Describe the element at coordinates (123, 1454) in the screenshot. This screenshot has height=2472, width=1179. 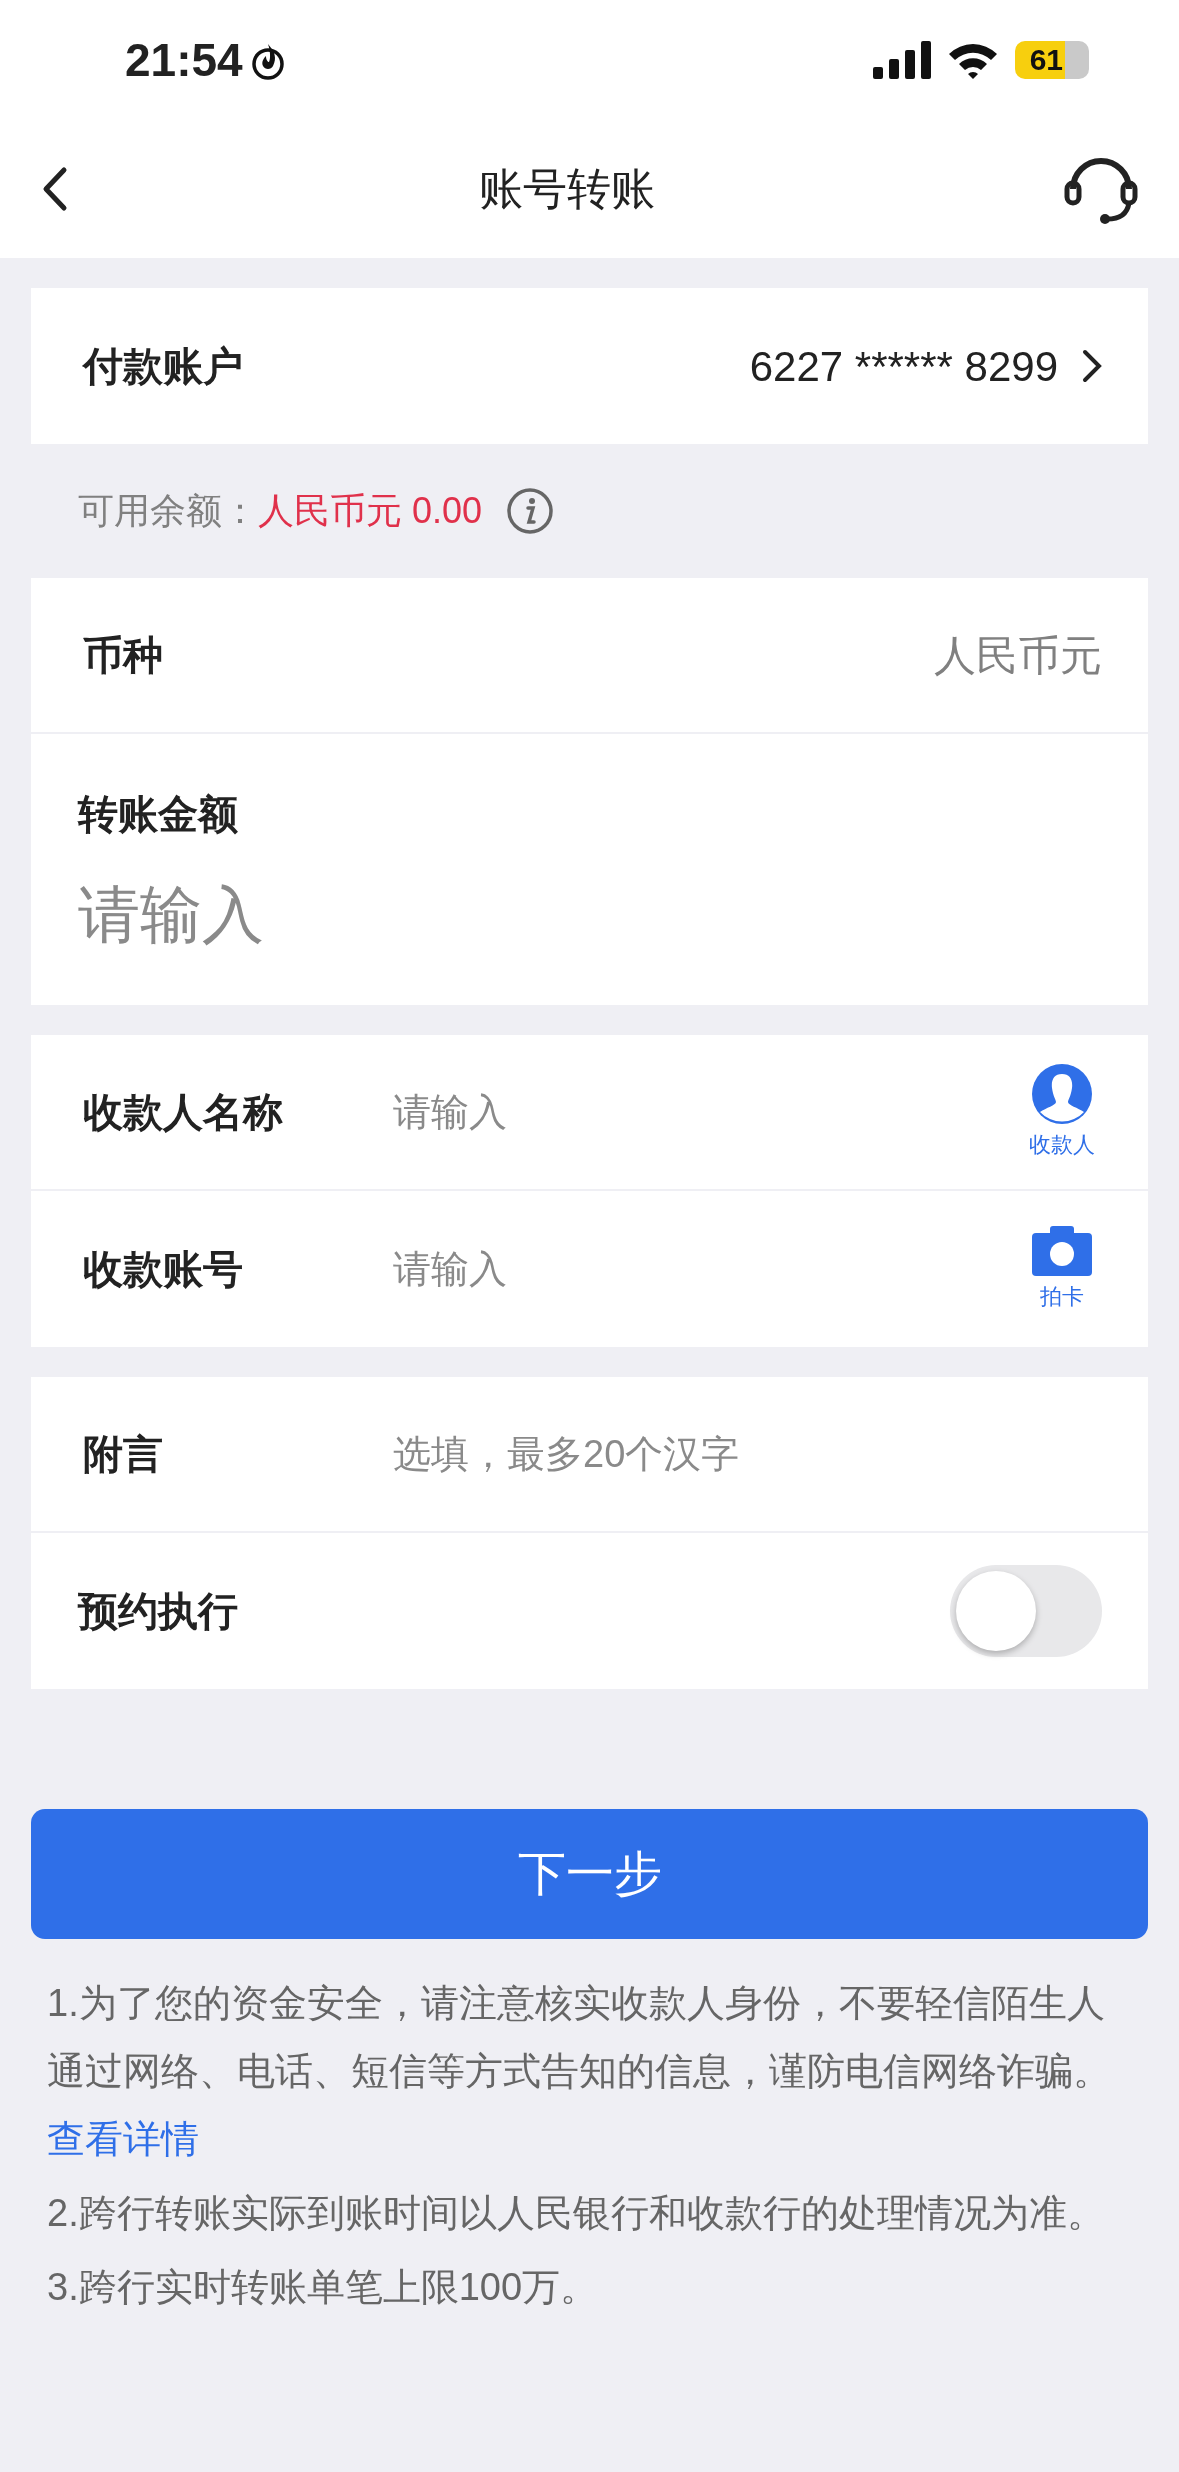
I see `field-label: 附言` at that location.